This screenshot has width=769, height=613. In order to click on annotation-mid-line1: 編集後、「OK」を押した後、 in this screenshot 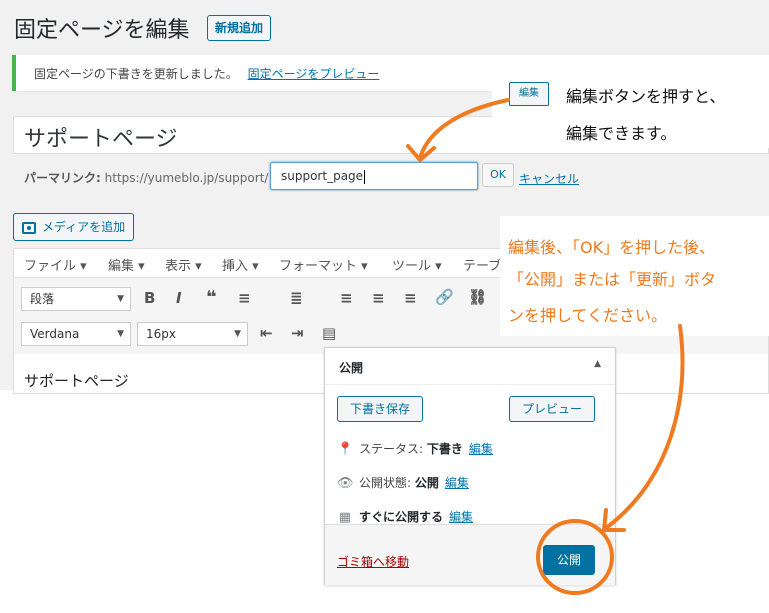, I will do `click(612, 247)`.